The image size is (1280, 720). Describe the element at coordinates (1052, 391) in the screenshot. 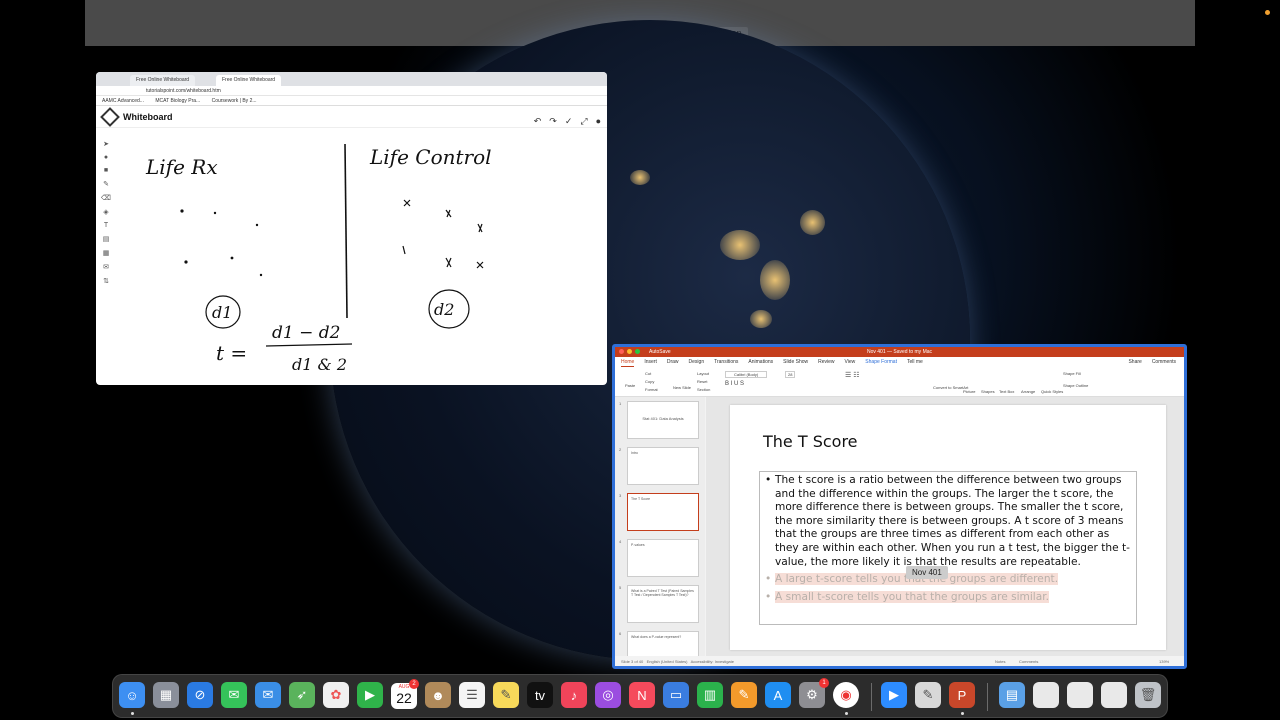

I see `quick-styles-button: Quick Styles` at that location.